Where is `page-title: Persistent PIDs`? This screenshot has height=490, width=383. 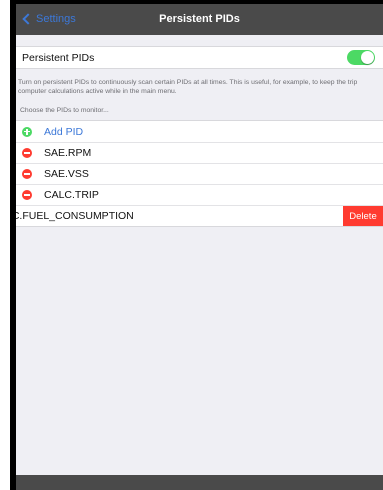
page-title: Persistent PIDs is located at coordinates (199, 19).